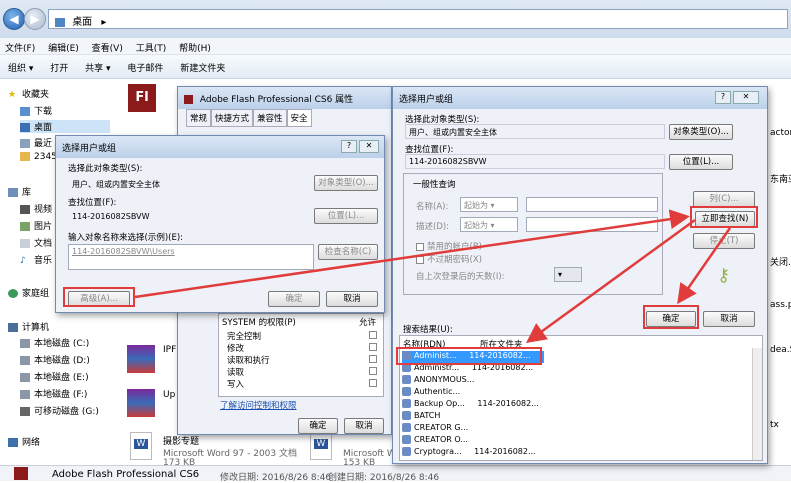 The width and height of the screenshot is (791, 483). What do you see at coordinates (610, 280) in the screenshot?
I see `arrow-to-result` at bounding box center [610, 280].